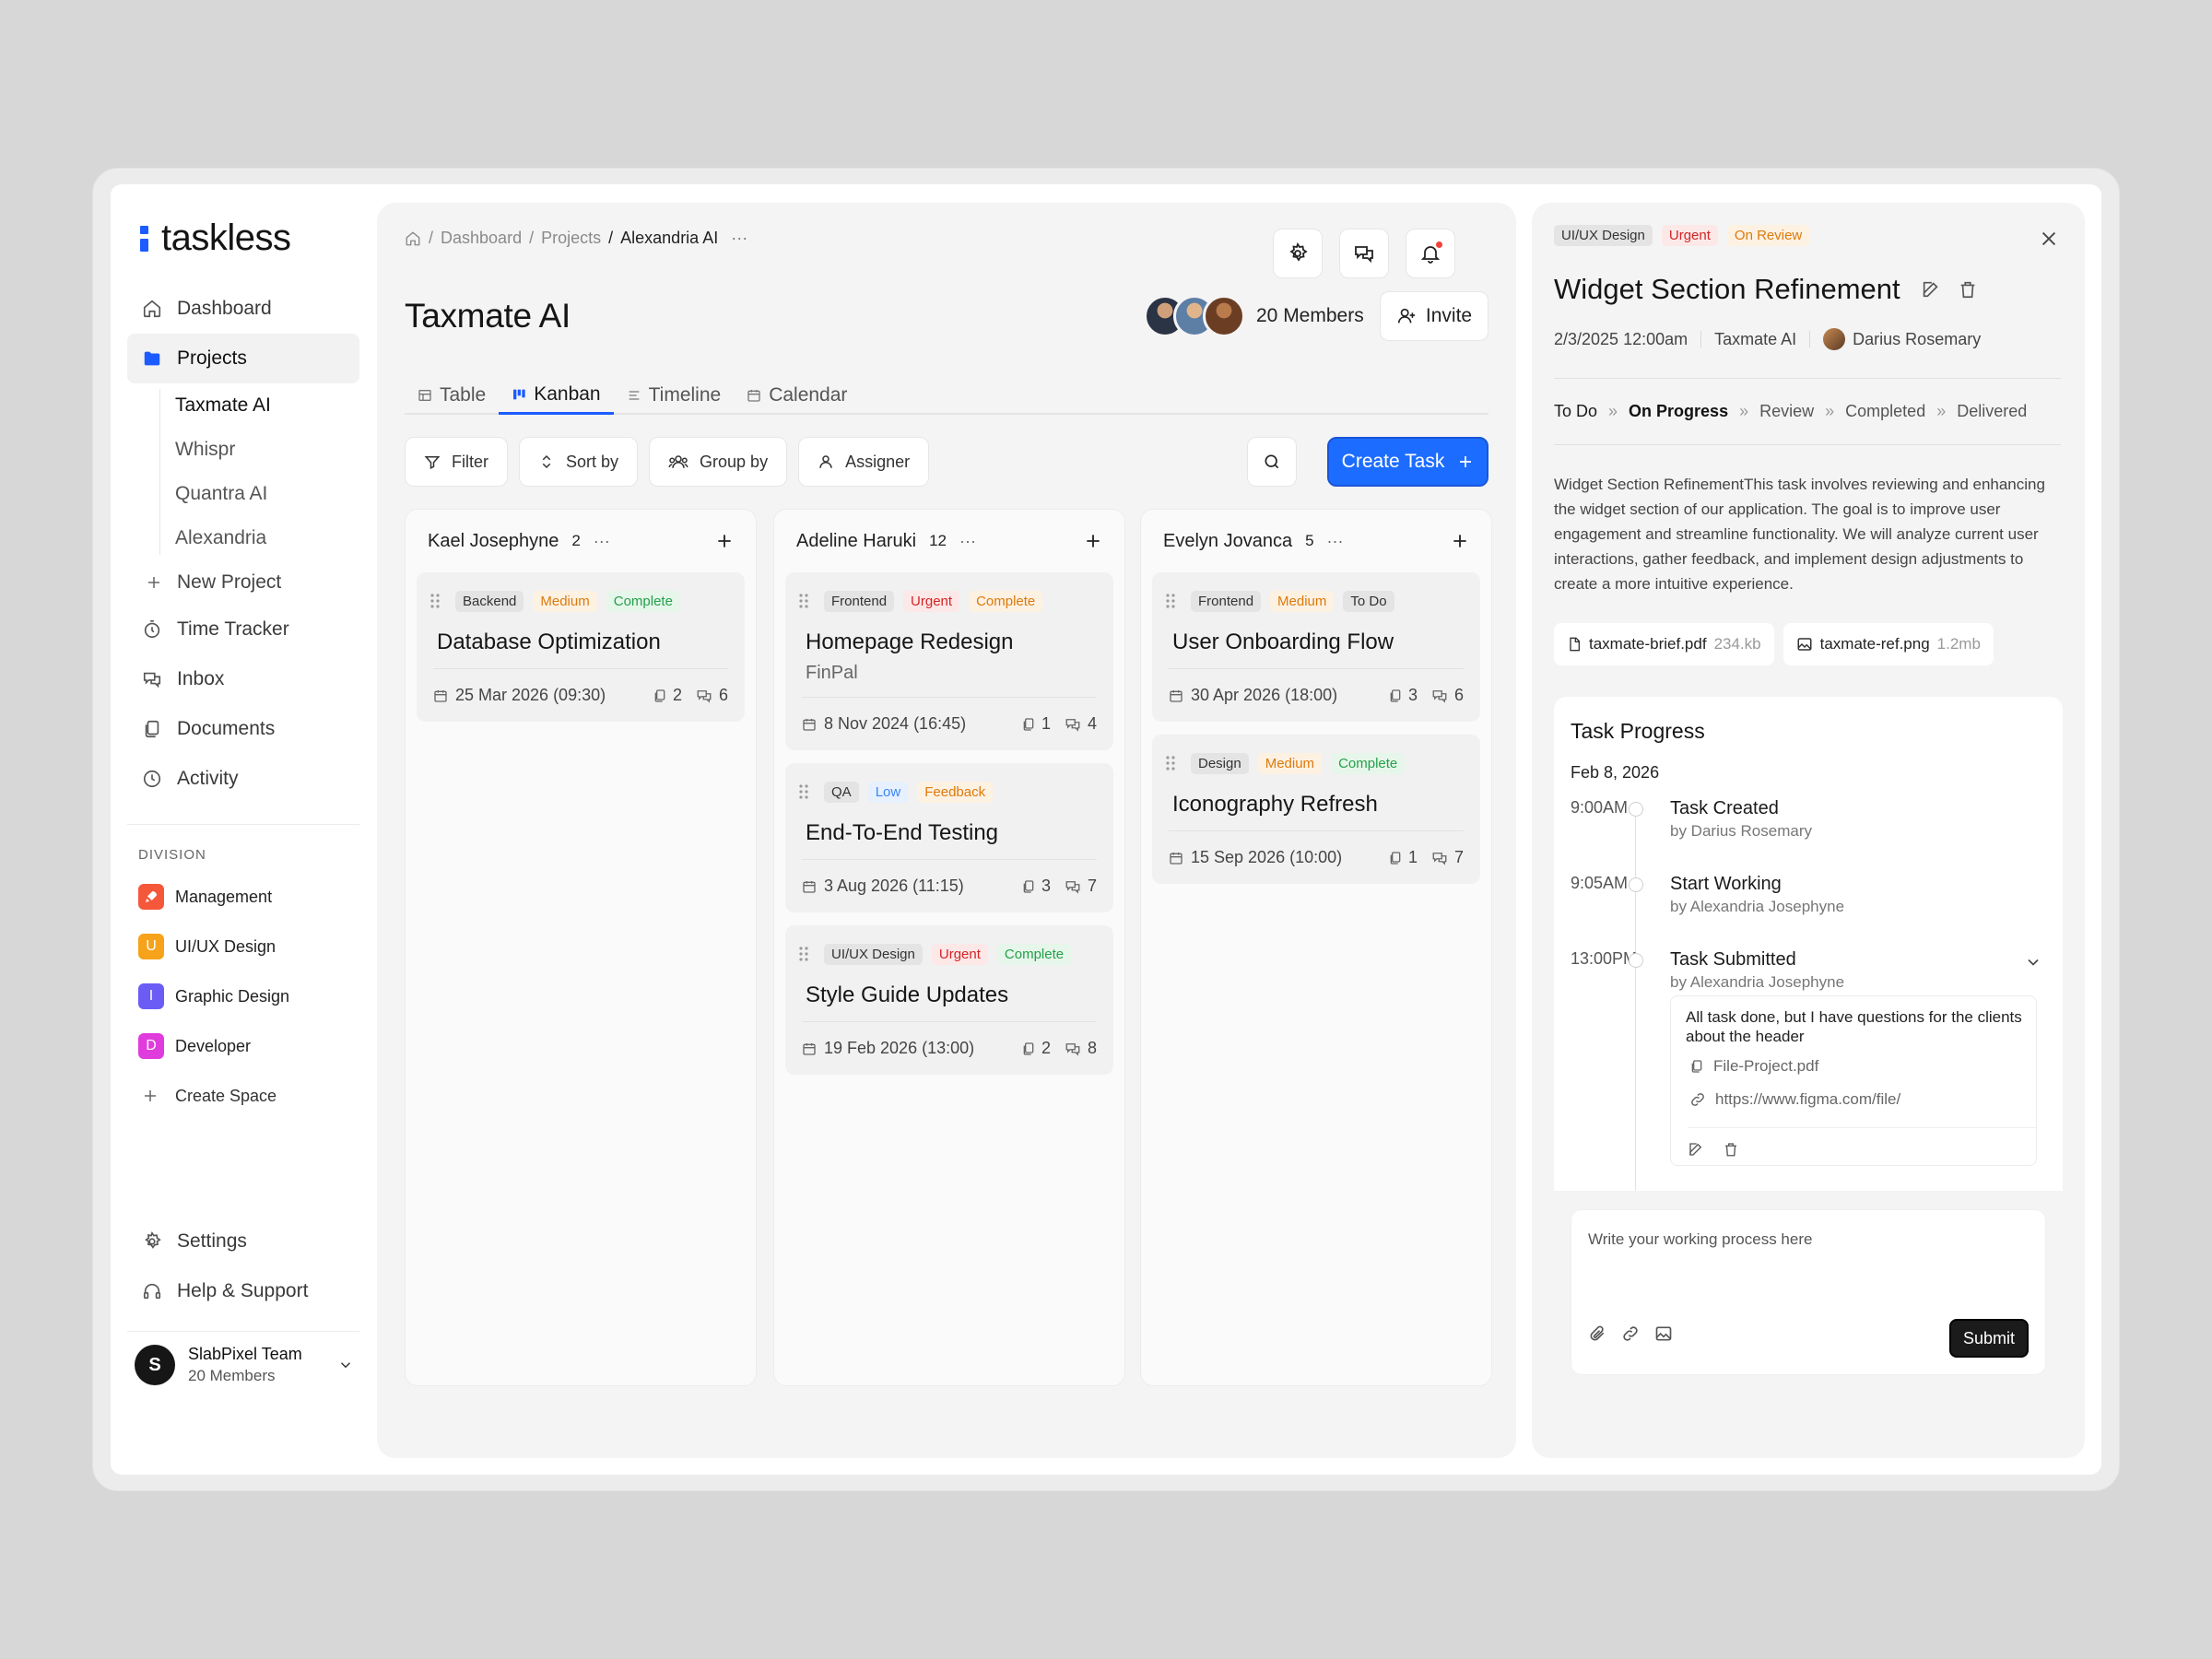 The height and width of the screenshot is (1659, 2212). Describe the element at coordinates (2033, 962) in the screenshot. I see `chevron-down-icon` at that location.